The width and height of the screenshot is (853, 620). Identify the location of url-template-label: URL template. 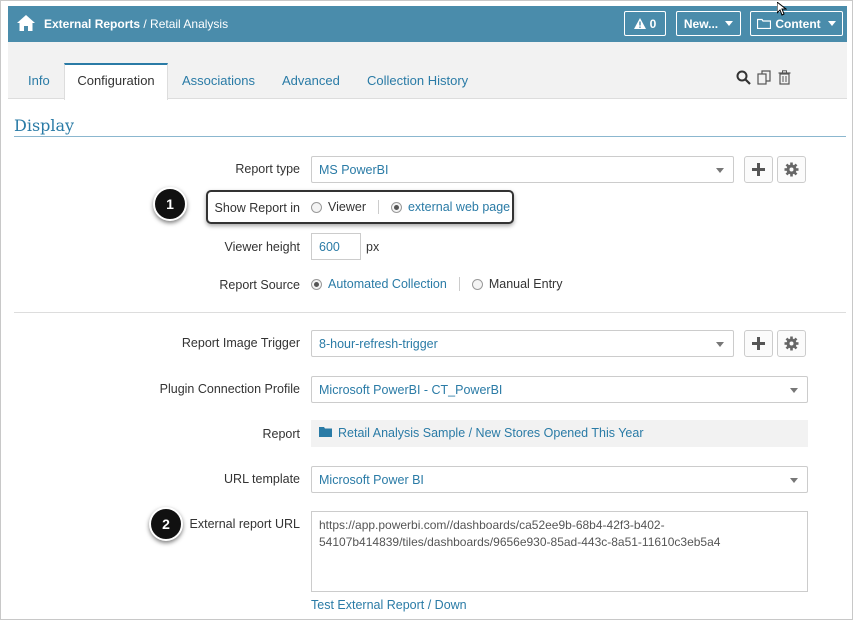
(262, 479).